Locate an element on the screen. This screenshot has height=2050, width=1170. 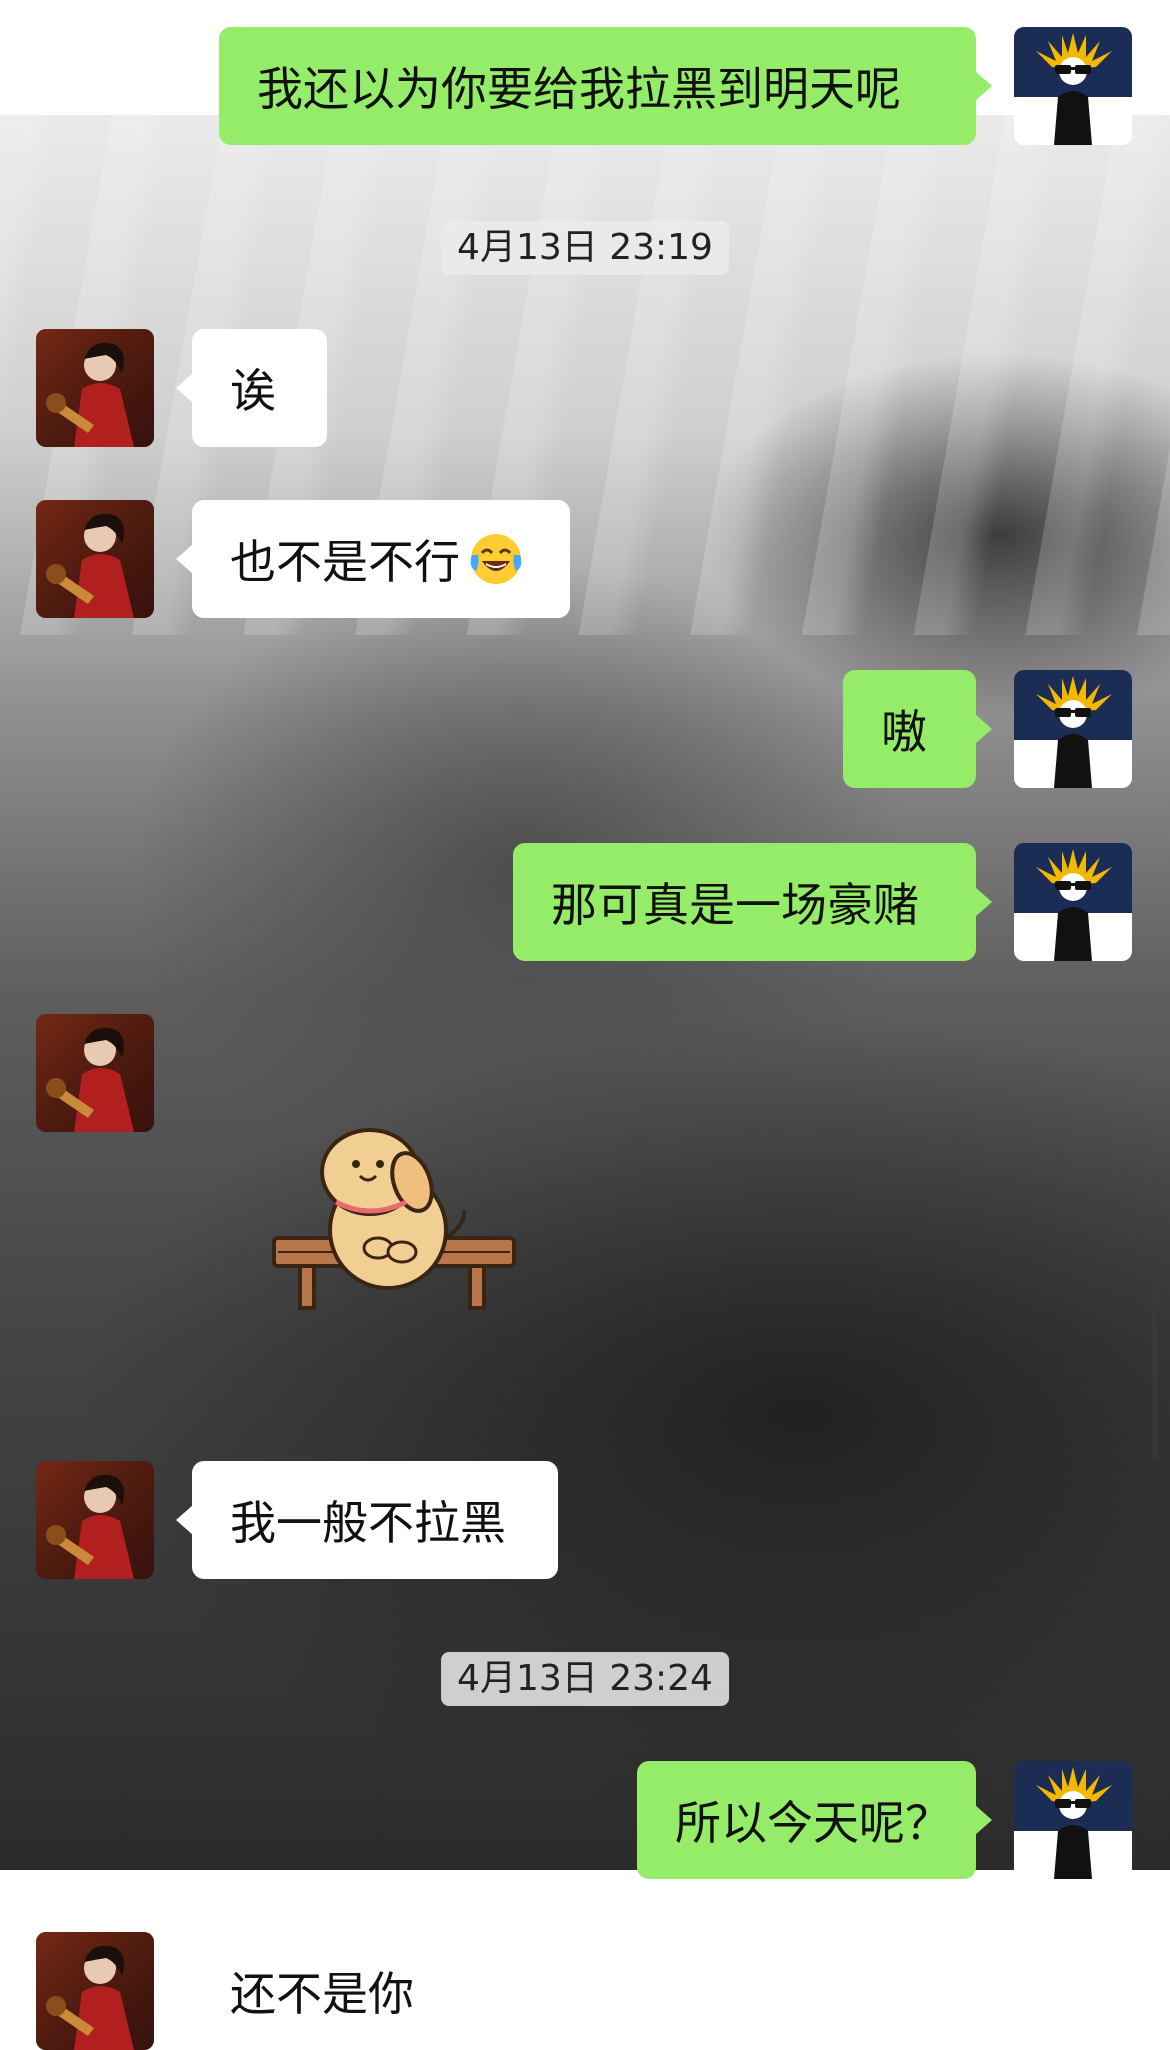
laughing-tears-emoji-icon is located at coordinates (496, 559).